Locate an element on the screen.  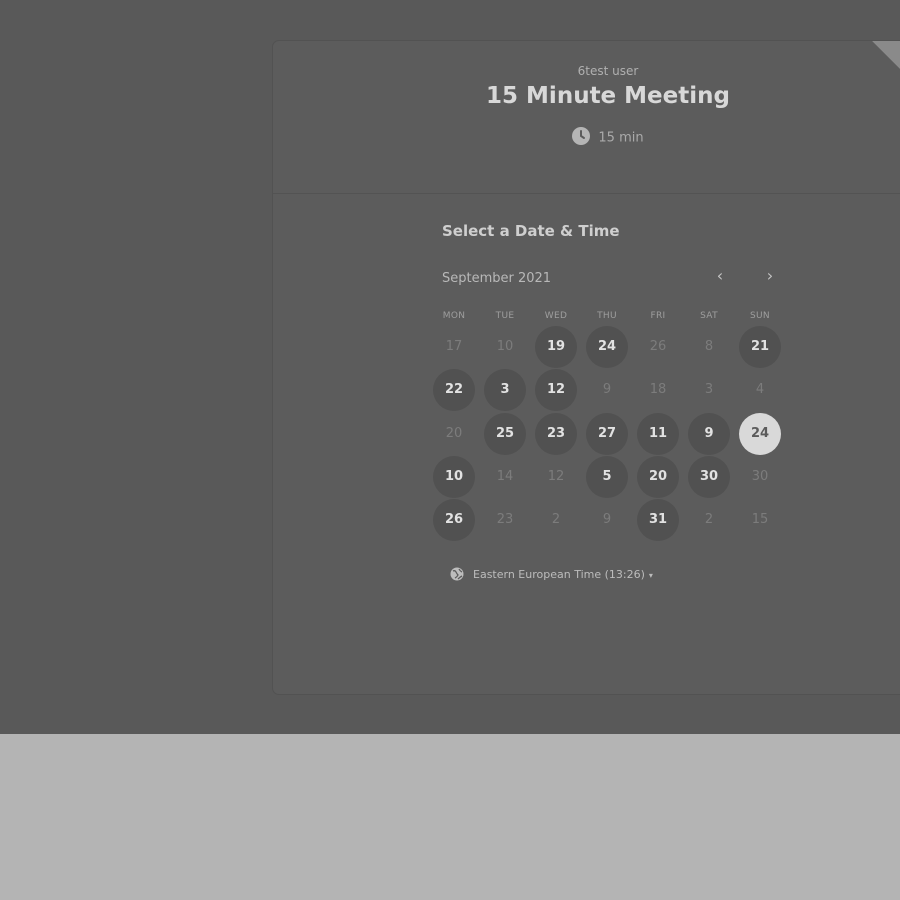
previous-month-button: ‹ is located at coordinates (720, 277).